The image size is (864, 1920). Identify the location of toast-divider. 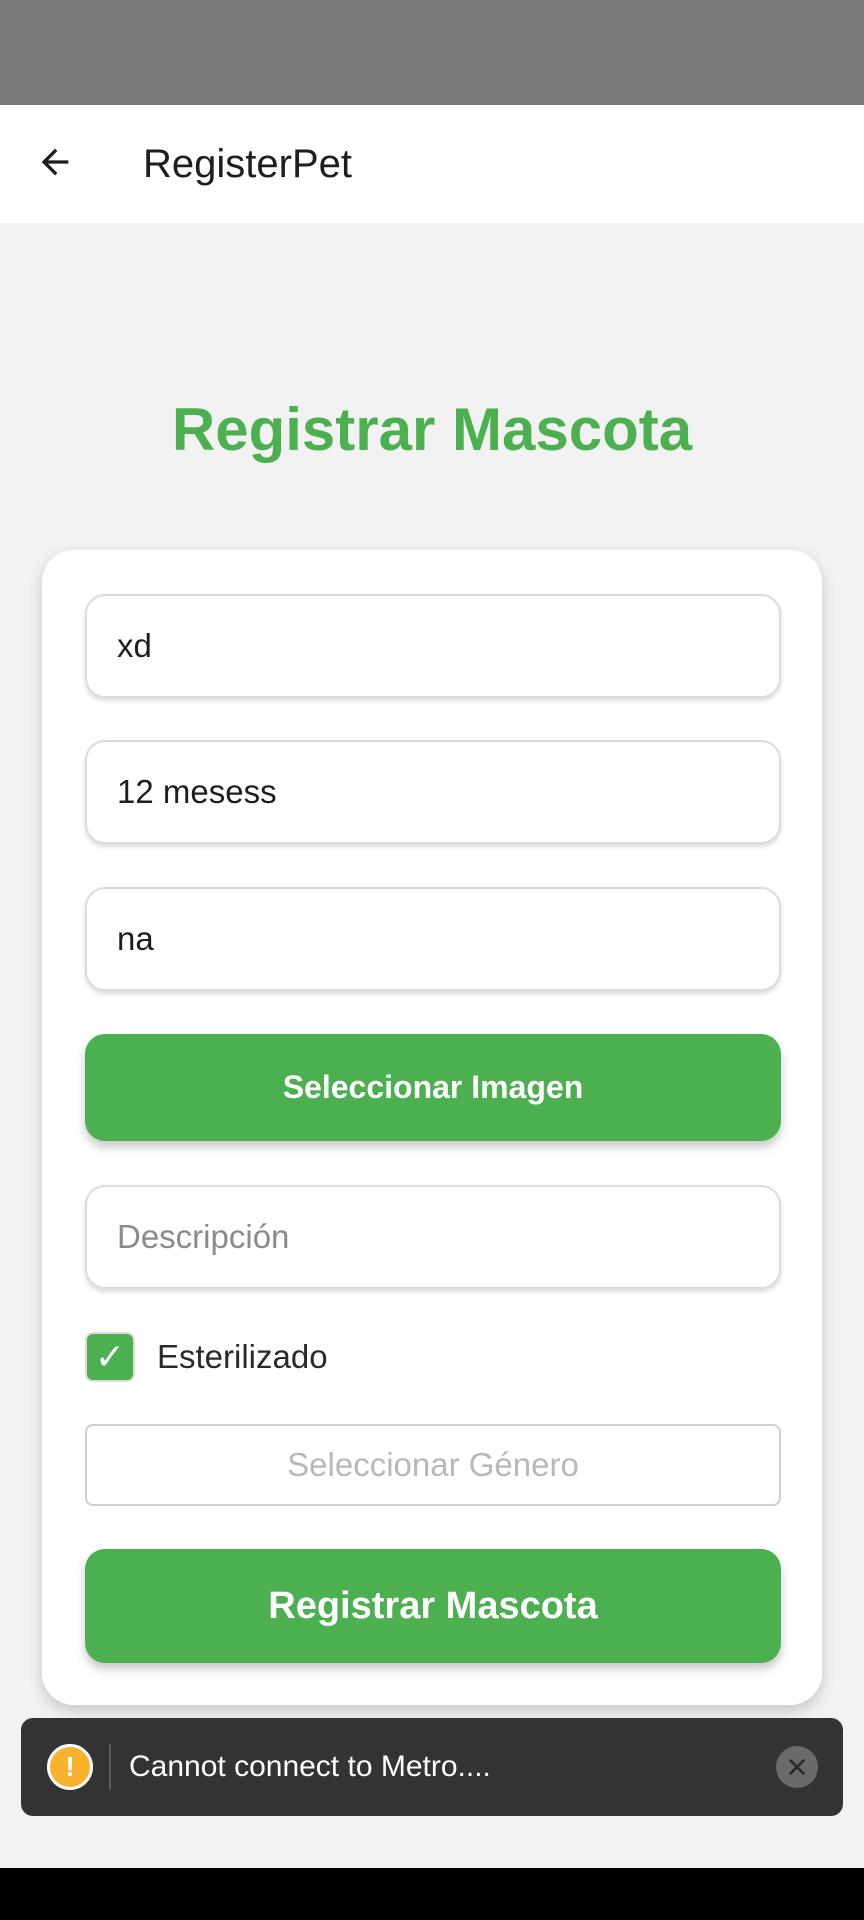
(110, 1767).